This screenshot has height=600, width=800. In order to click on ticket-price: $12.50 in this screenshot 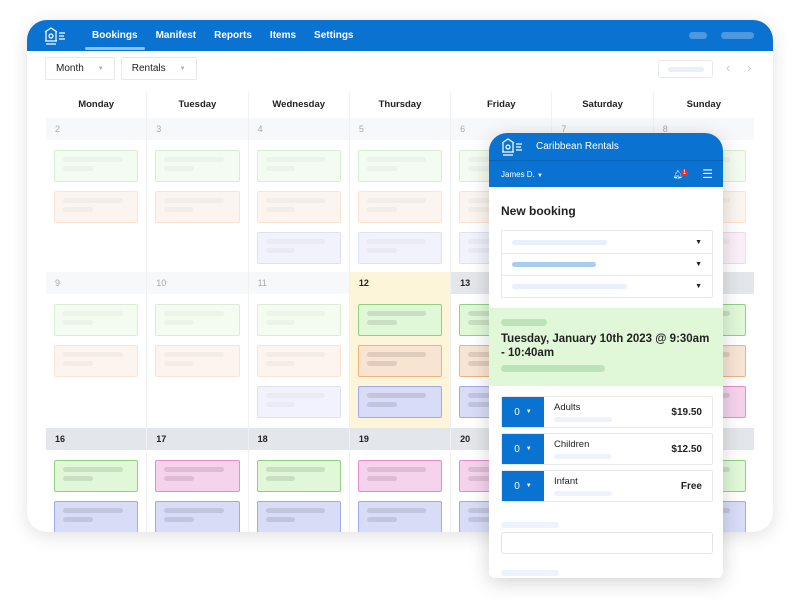, I will do `click(686, 449)`.